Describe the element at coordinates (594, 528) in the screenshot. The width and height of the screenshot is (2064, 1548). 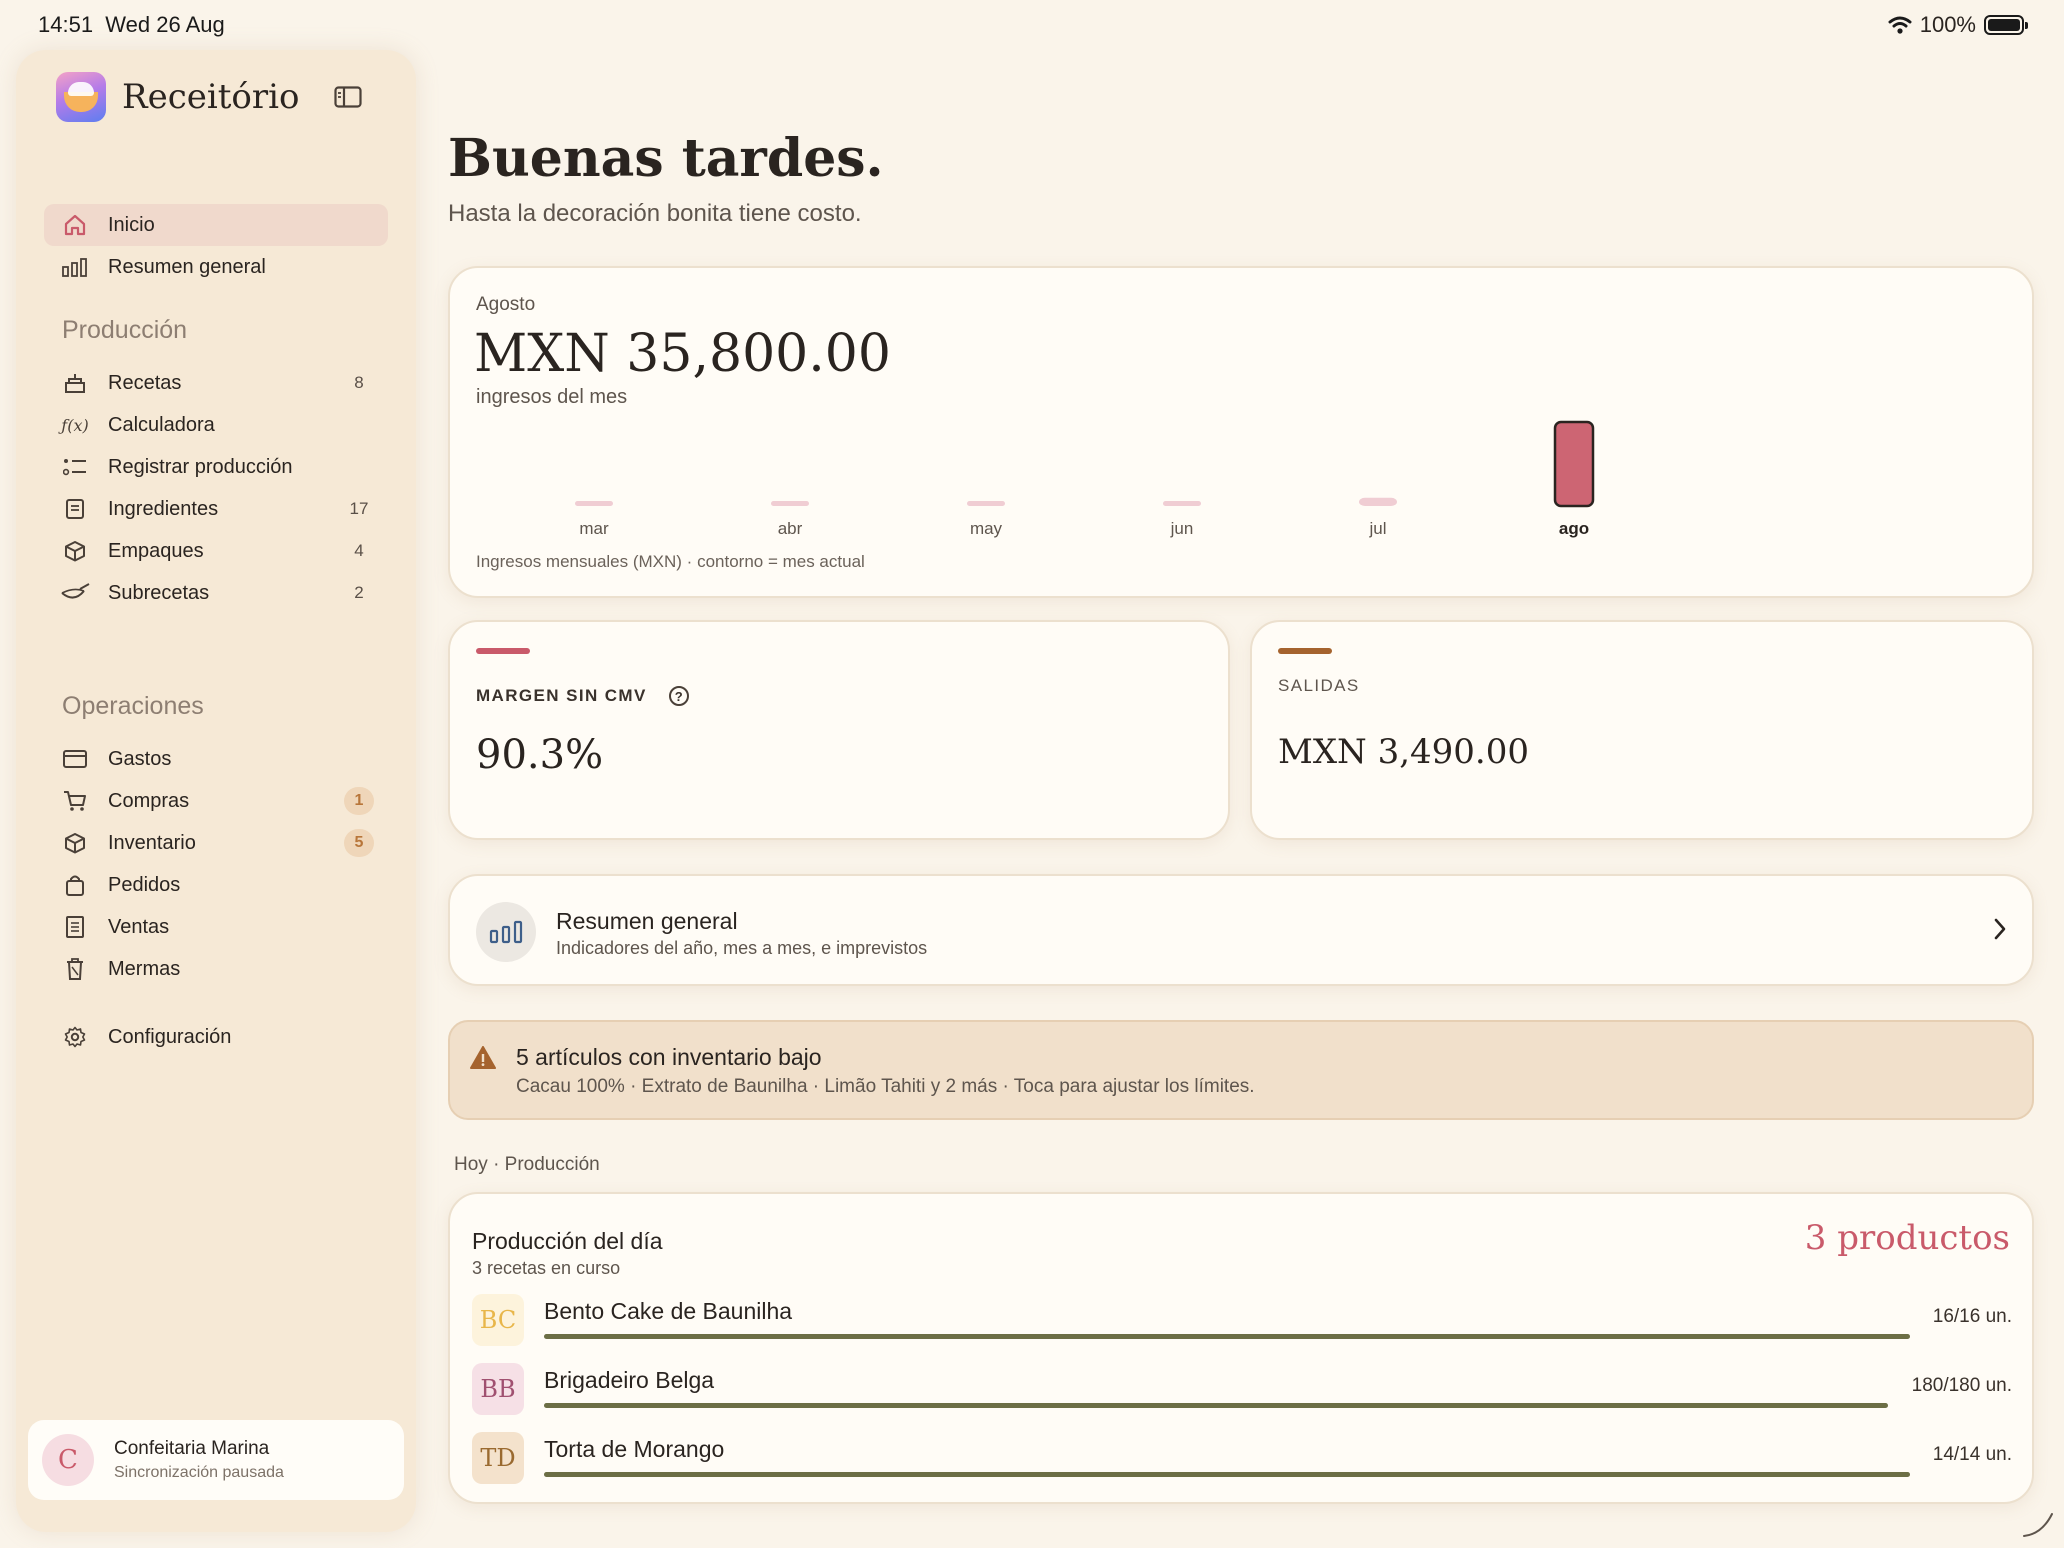
I see `chart-tick-mar: mar` at that location.